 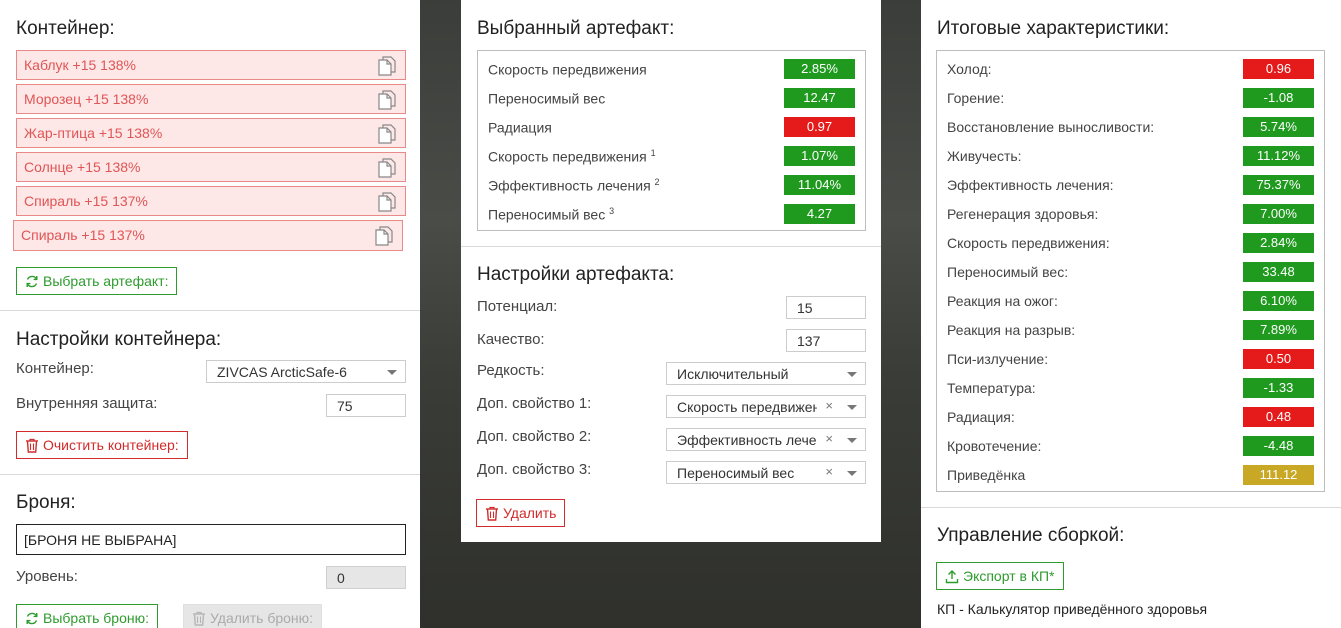 What do you see at coordinates (521, 513) in the screenshot?
I see `delete-artifact-button: Удалить` at bounding box center [521, 513].